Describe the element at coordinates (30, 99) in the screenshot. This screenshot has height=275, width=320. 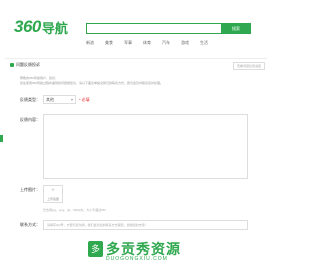
I see `type-label: 反馈类型：` at that location.